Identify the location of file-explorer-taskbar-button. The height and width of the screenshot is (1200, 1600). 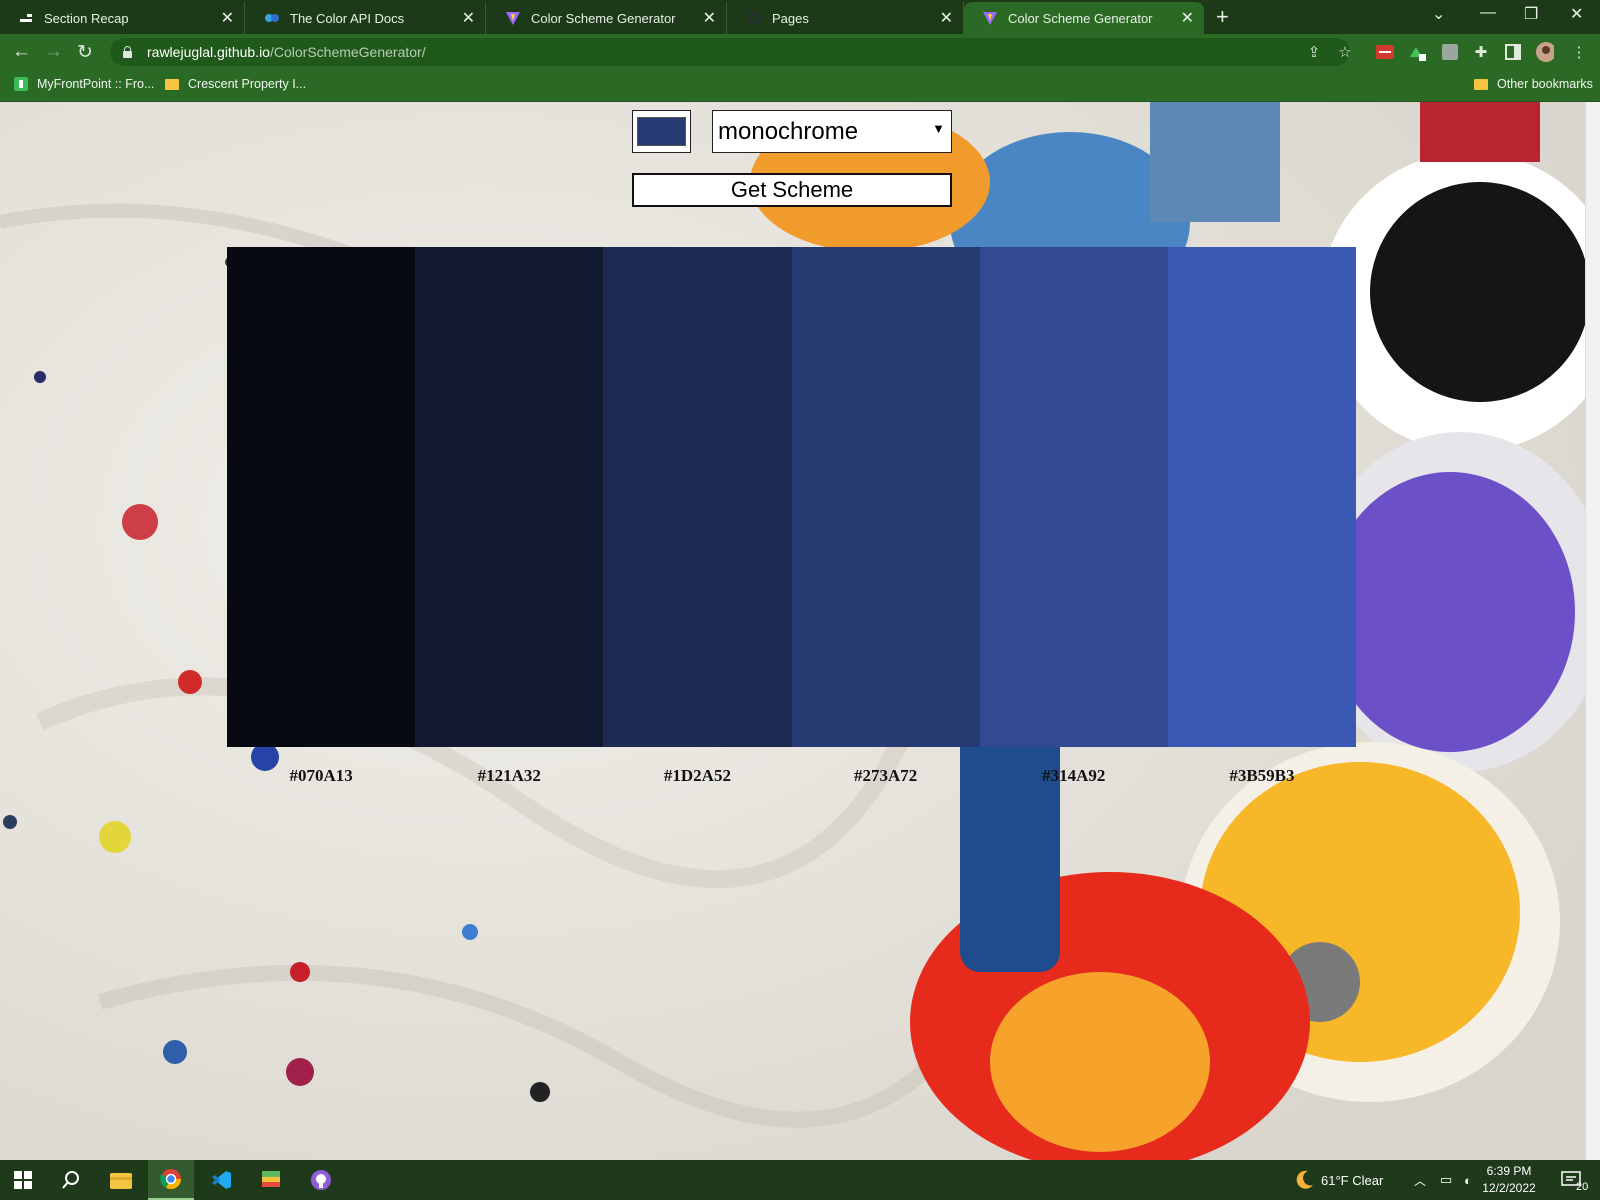
(121, 1180).